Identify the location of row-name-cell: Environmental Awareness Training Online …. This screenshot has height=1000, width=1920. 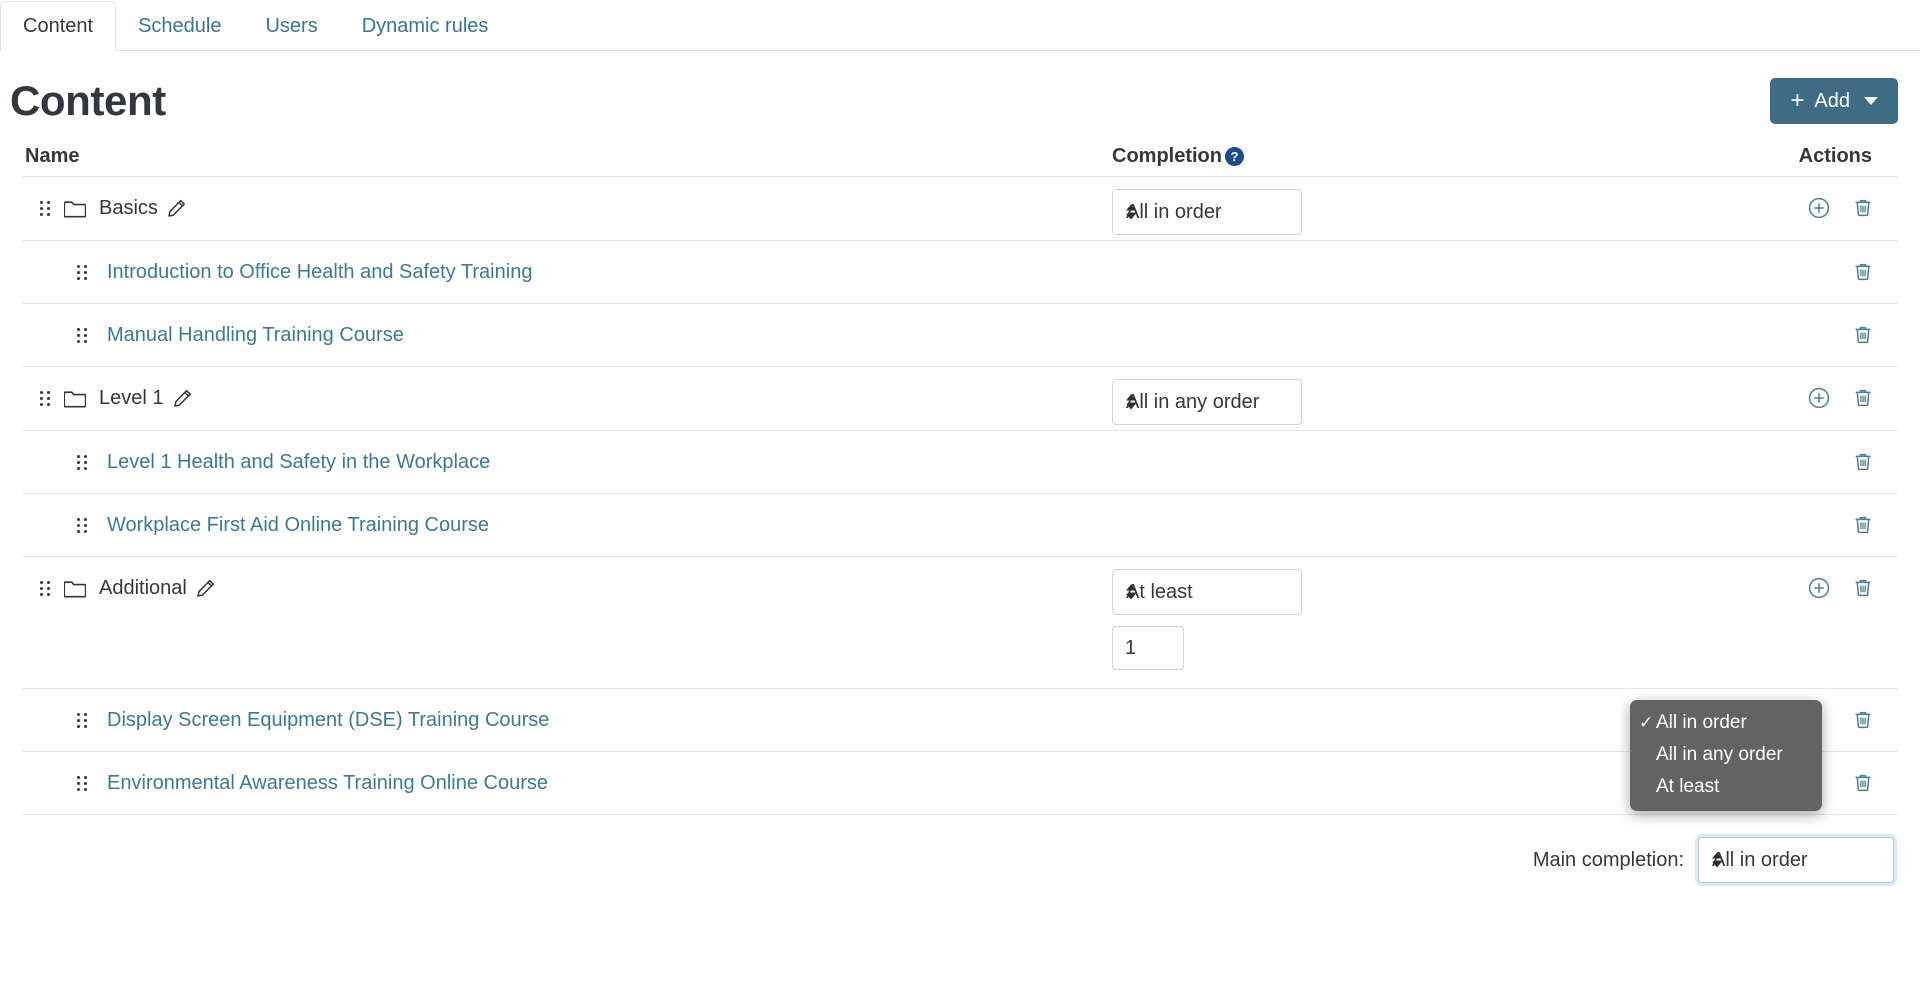
(567, 783).